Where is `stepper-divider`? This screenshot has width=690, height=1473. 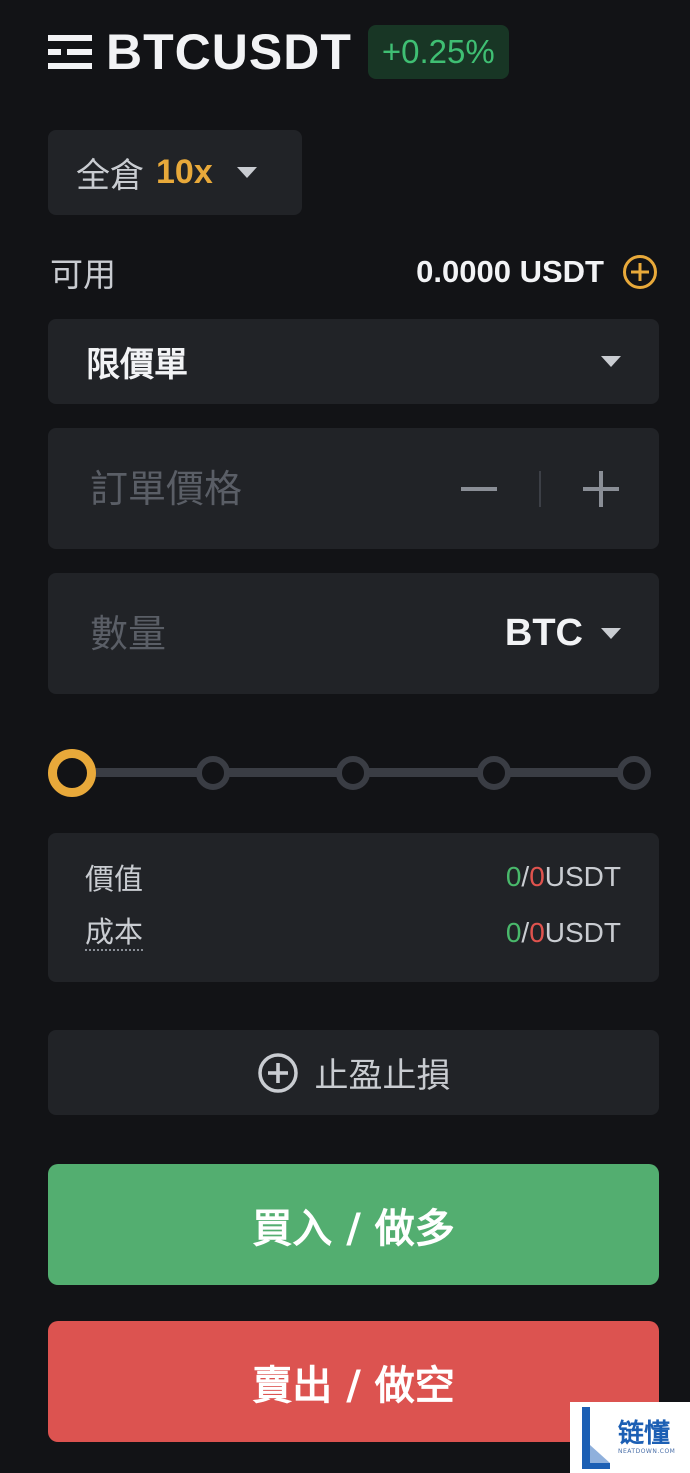
stepper-divider is located at coordinates (540, 488).